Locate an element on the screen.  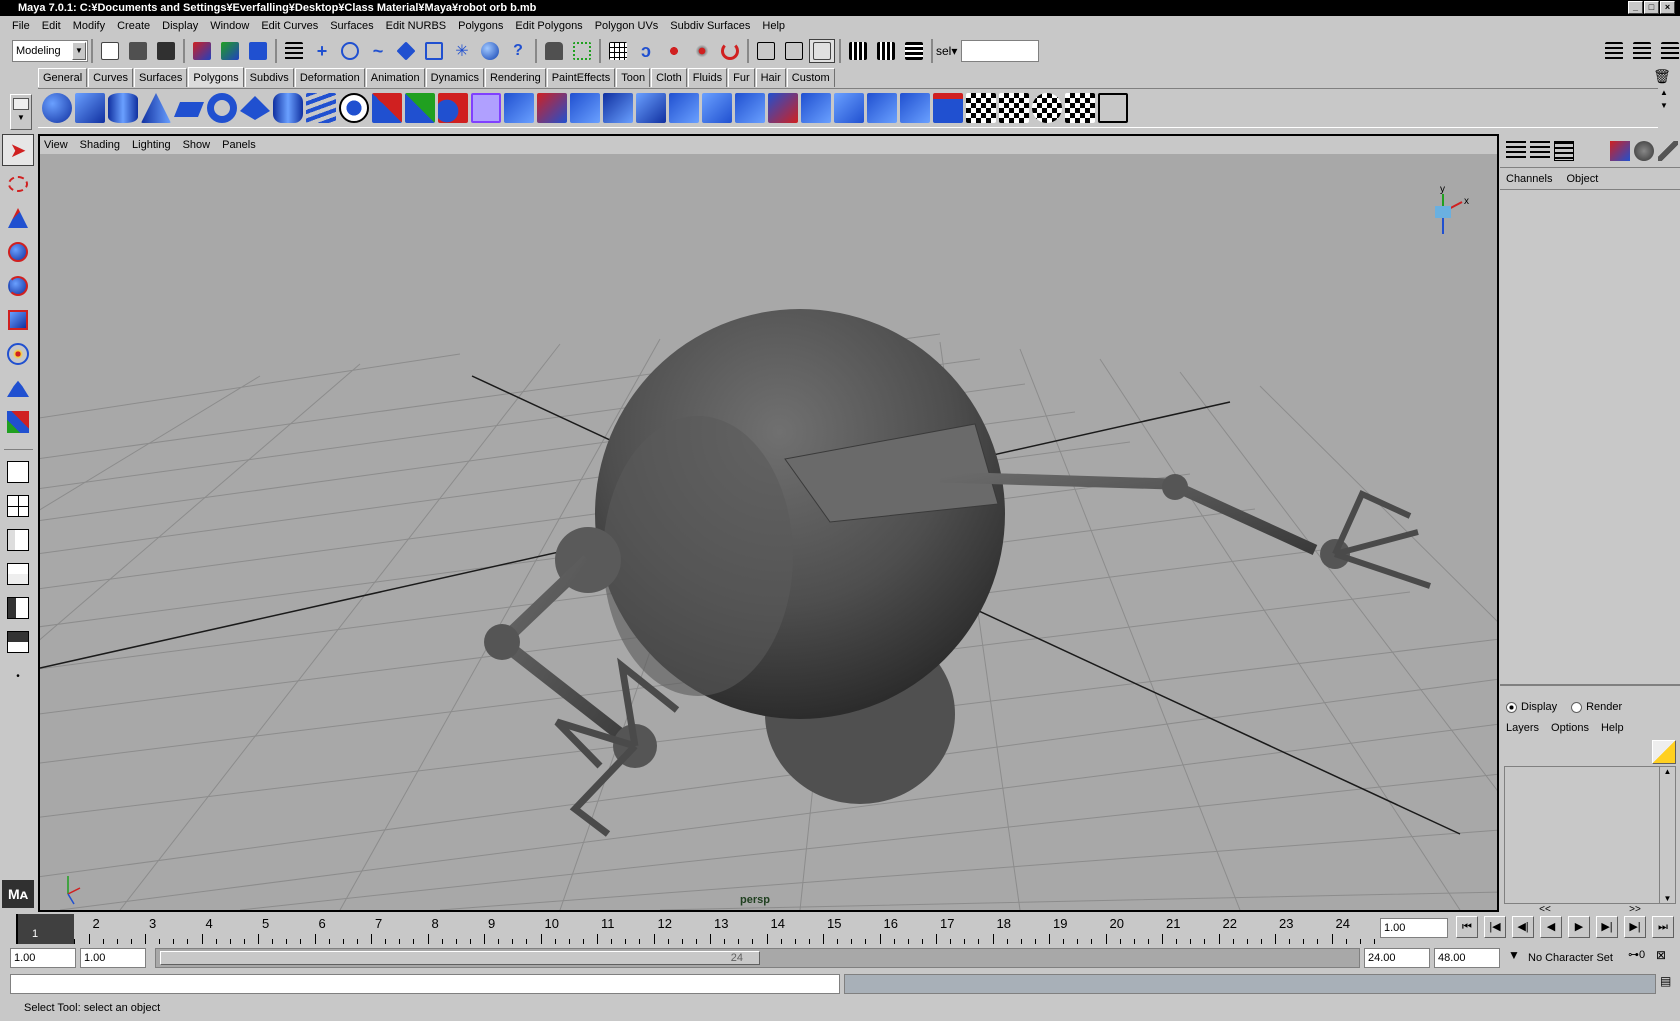
show-manipulator-button is located at coordinates (18, 422).